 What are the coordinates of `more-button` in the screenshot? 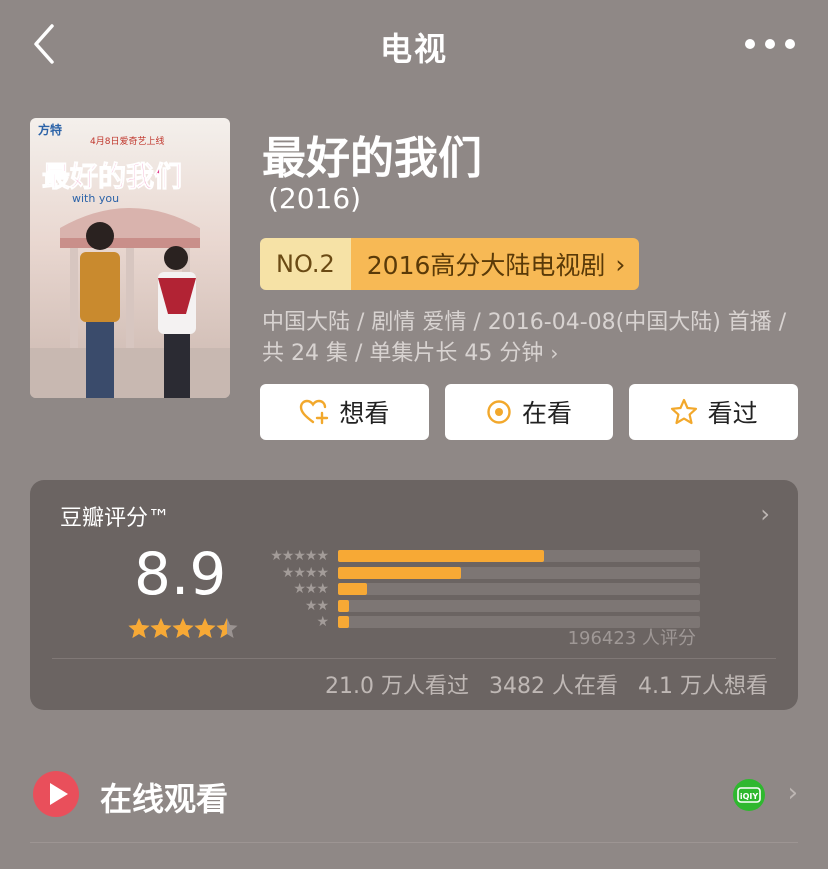 It's located at (770, 44).